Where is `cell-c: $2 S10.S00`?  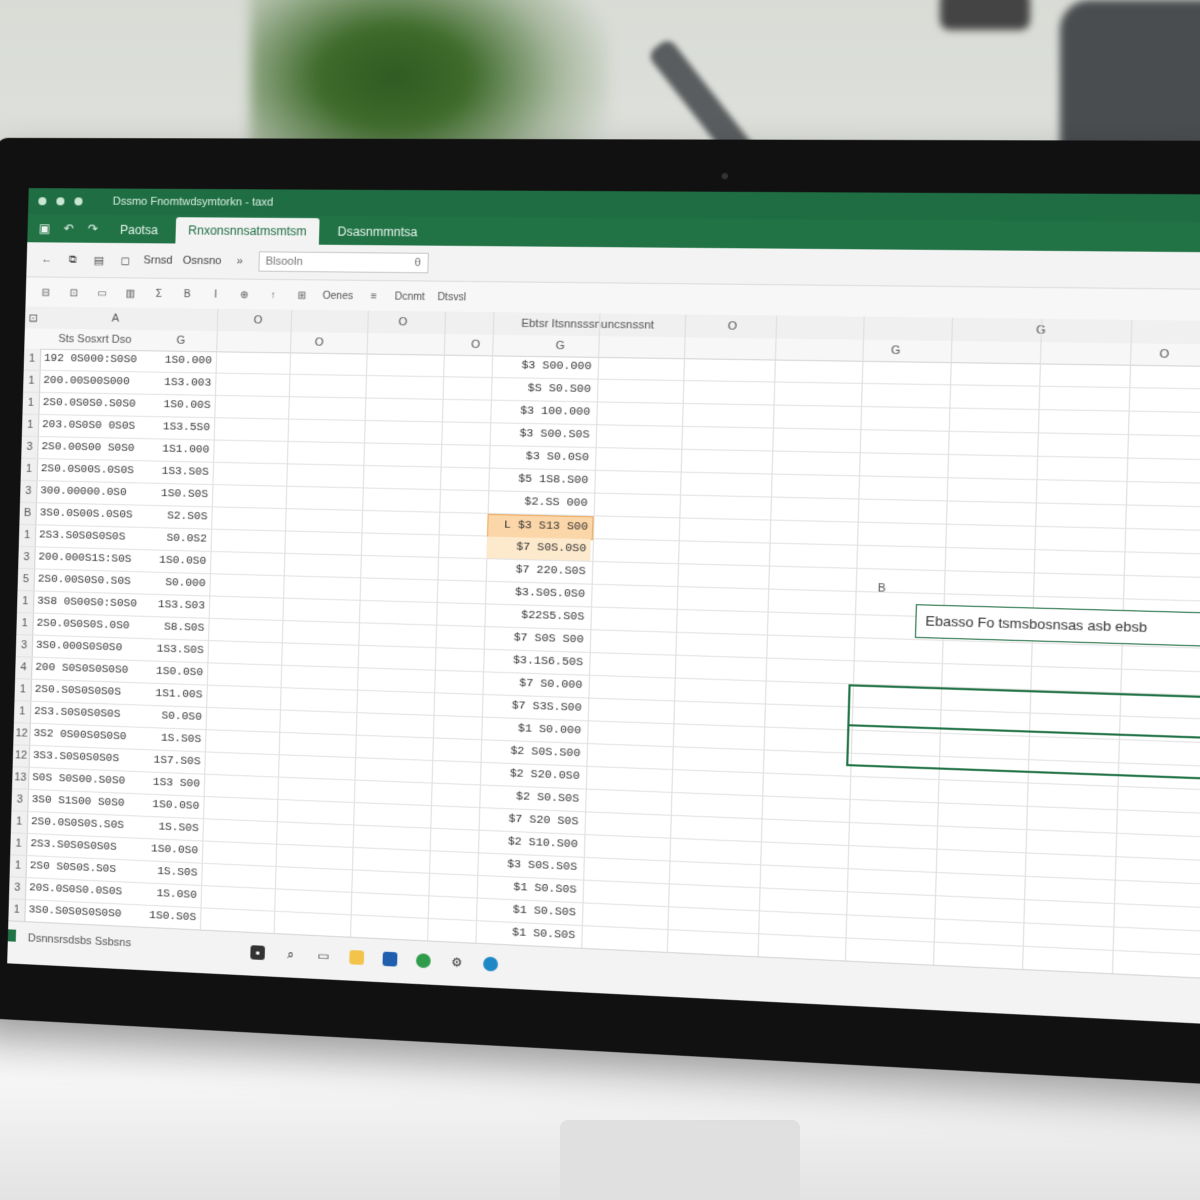 cell-c: $2 S10.S00 is located at coordinates (530, 844).